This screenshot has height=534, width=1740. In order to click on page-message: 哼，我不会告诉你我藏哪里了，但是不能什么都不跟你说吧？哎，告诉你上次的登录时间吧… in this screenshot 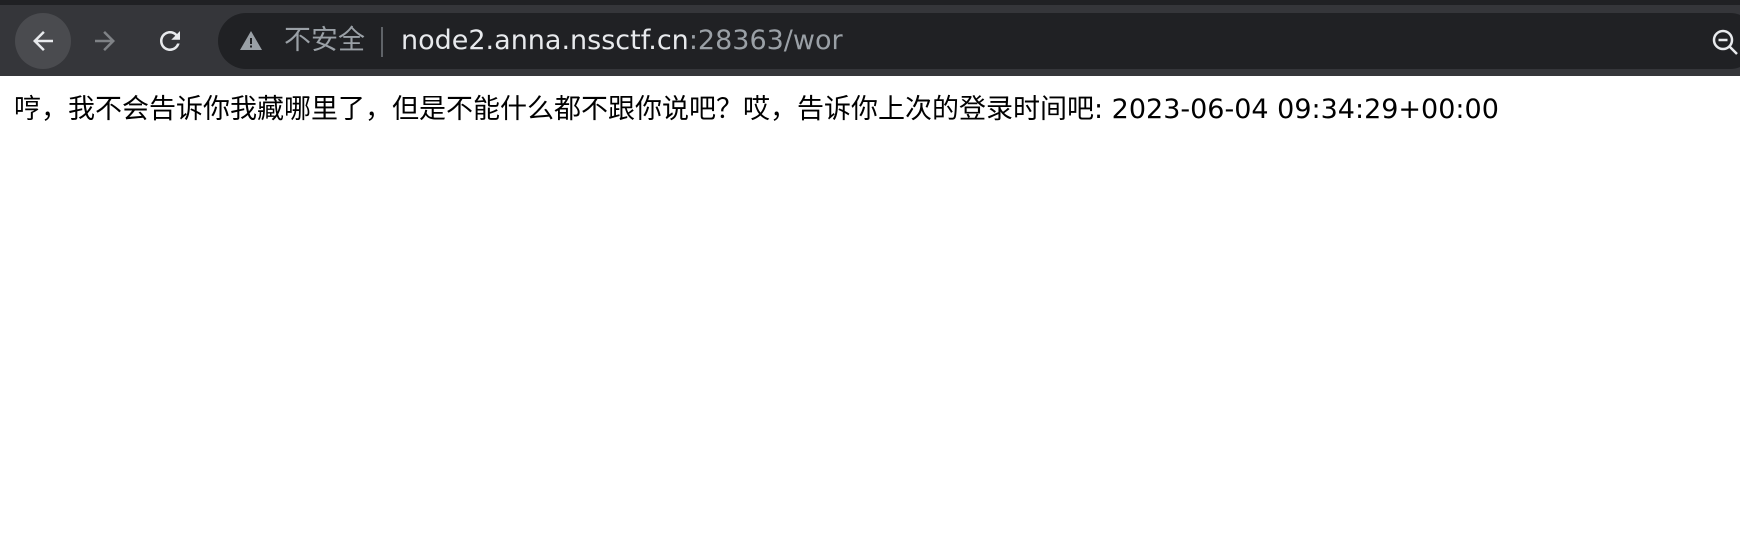, I will do `click(756, 109)`.